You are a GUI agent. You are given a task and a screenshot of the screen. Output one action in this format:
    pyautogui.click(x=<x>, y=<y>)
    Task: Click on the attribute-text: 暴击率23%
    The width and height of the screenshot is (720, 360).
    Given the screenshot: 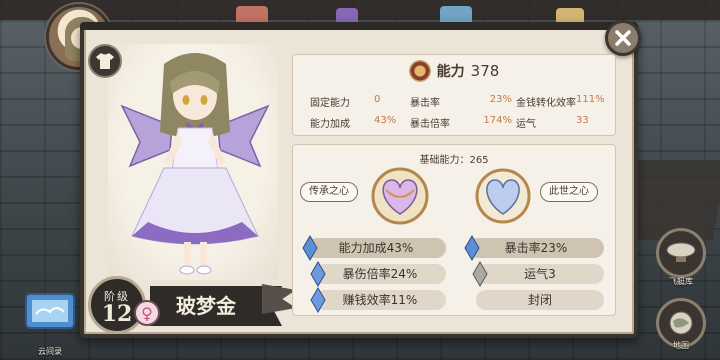 What is the action you would take?
    pyautogui.click(x=536, y=248)
    